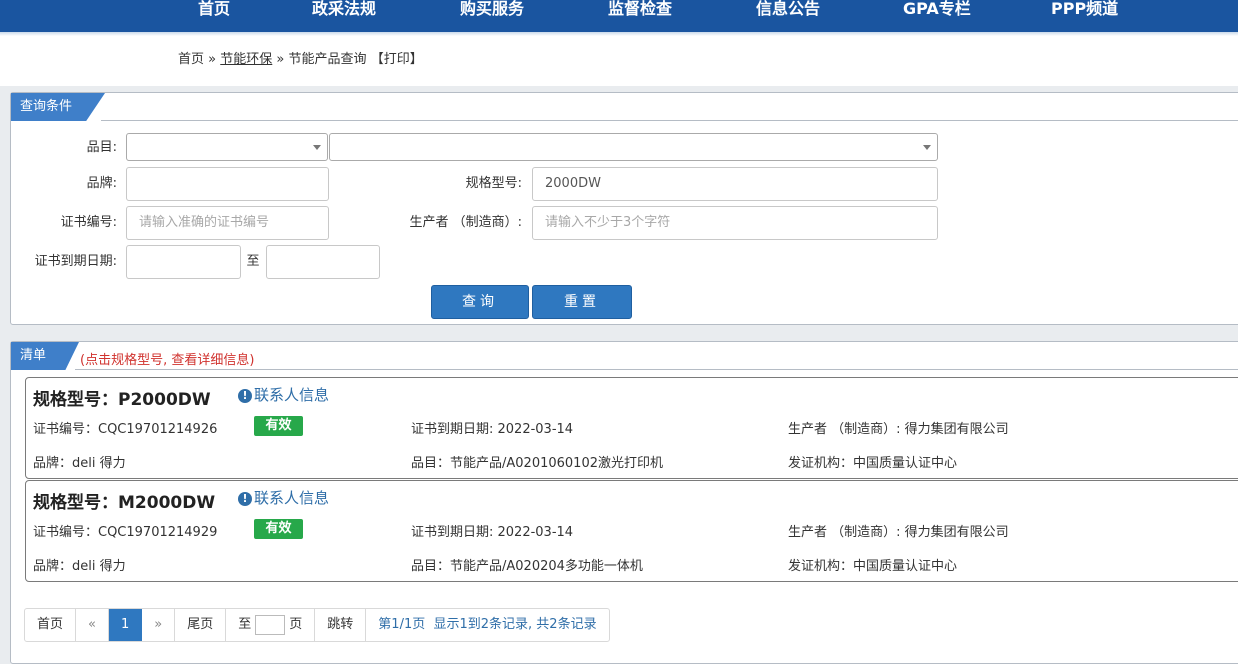 The image size is (1238, 664). What do you see at coordinates (492, 10) in the screenshot?
I see `nav-services: 购买服务` at bounding box center [492, 10].